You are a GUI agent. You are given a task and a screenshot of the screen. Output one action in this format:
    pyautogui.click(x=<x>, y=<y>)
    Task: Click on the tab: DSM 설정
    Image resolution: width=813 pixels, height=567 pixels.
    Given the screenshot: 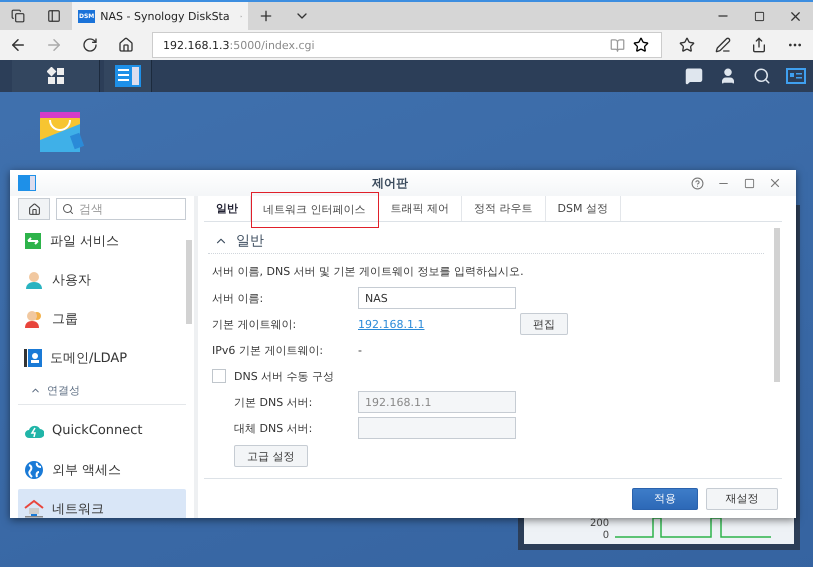 What is the action you would take?
    pyautogui.click(x=583, y=208)
    